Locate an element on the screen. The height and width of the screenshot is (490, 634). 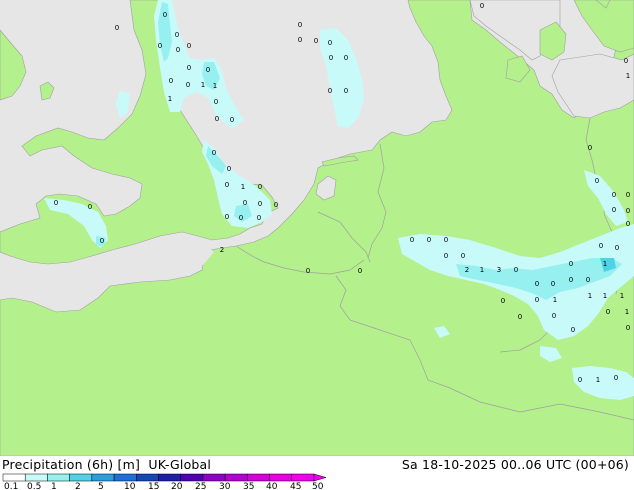
map-value: 3 is located at coordinates (499, 270).